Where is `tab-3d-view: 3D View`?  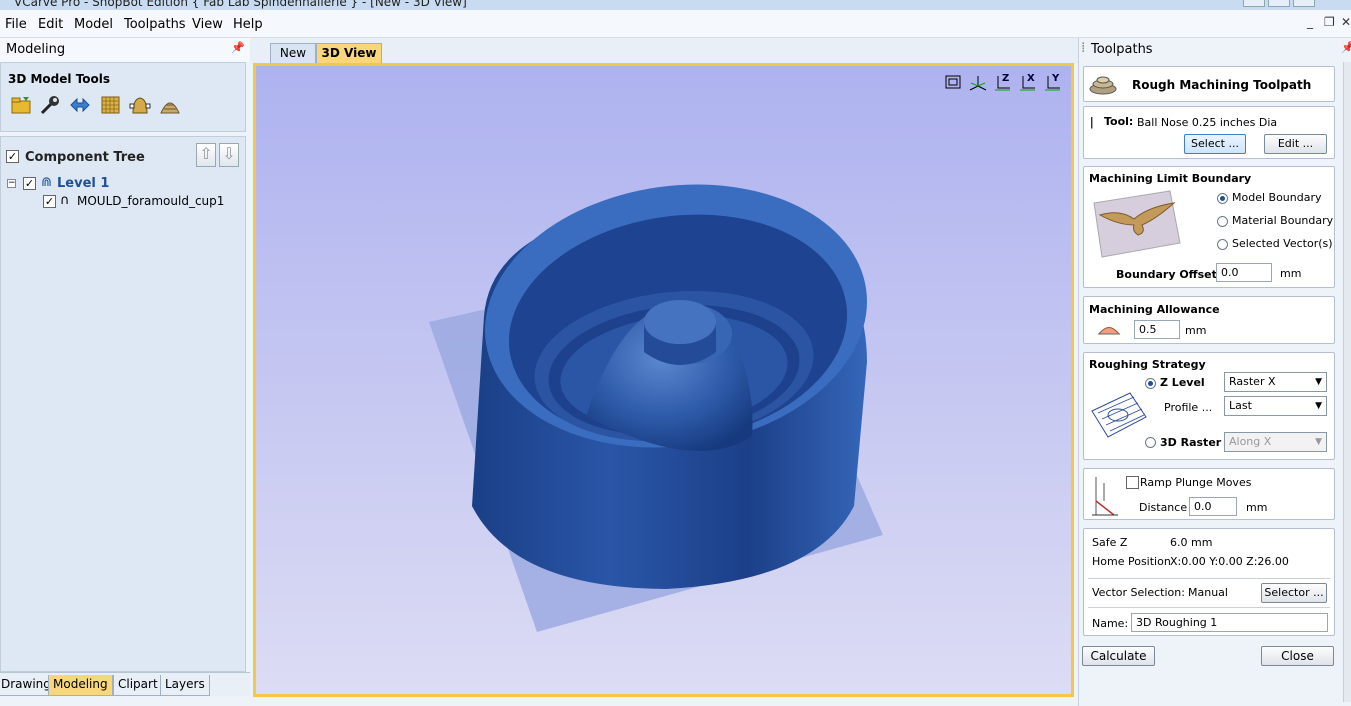
tab-3d-view: 3D View is located at coordinates (349, 53).